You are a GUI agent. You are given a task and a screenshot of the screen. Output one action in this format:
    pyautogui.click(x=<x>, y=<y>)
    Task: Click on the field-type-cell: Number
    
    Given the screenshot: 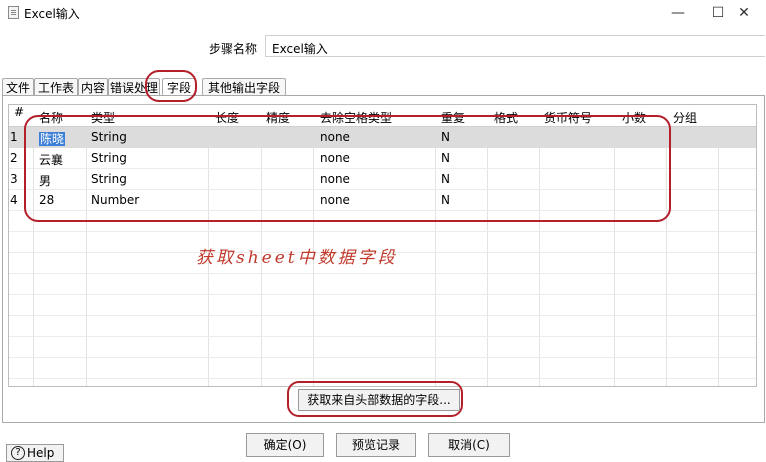 What is the action you would take?
    pyautogui.click(x=115, y=200)
    